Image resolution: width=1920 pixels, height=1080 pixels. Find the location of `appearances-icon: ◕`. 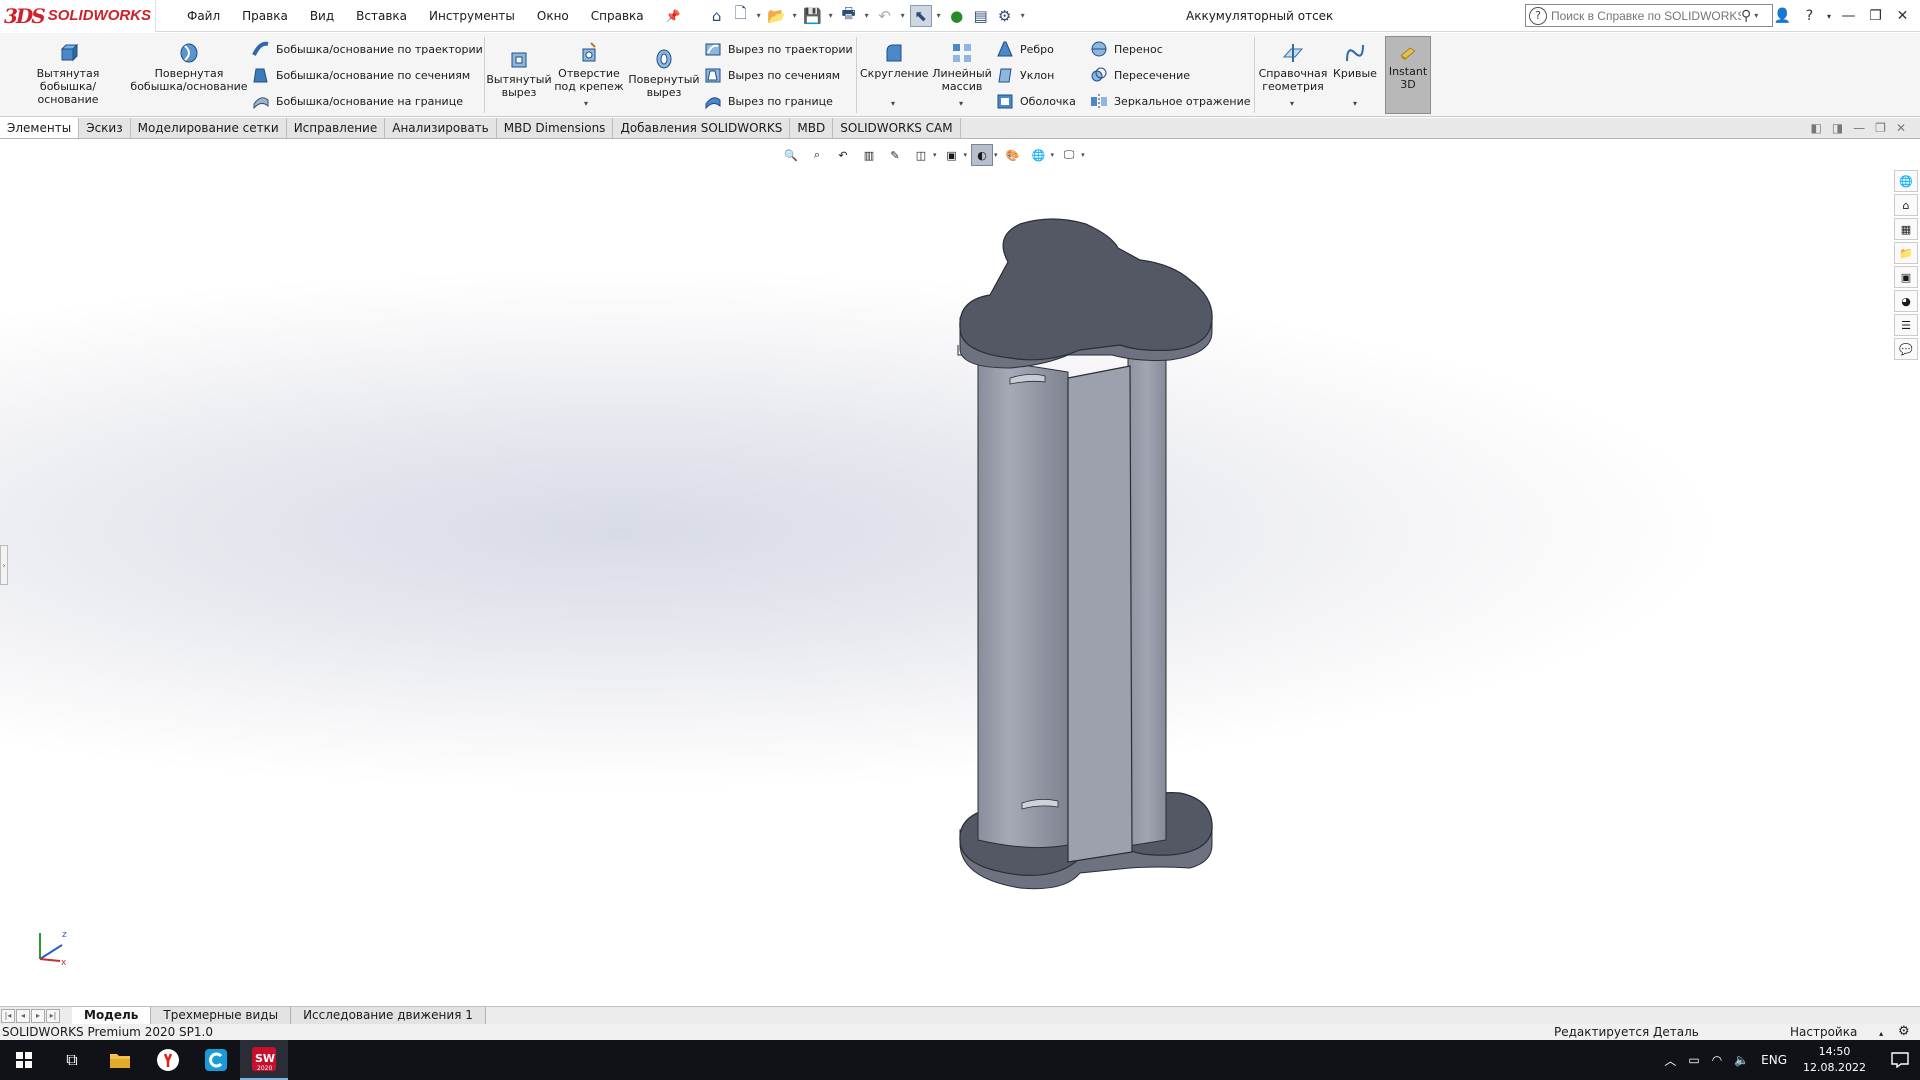

appearances-icon: ◕ is located at coordinates (1906, 301).